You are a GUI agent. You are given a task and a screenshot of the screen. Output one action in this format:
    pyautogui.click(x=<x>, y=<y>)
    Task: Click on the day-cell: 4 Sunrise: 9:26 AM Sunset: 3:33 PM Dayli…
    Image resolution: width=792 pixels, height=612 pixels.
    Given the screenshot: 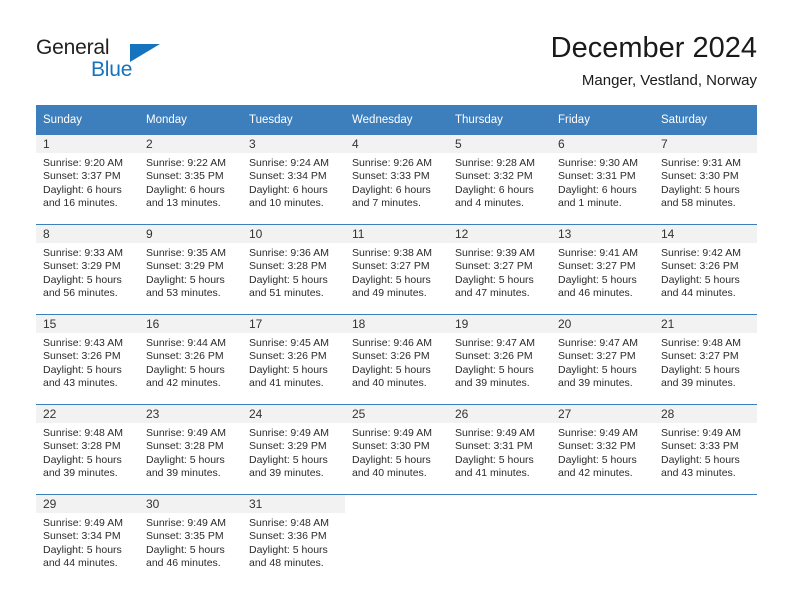 What is the action you would take?
    pyautogui.click(x=396, y=180)
    